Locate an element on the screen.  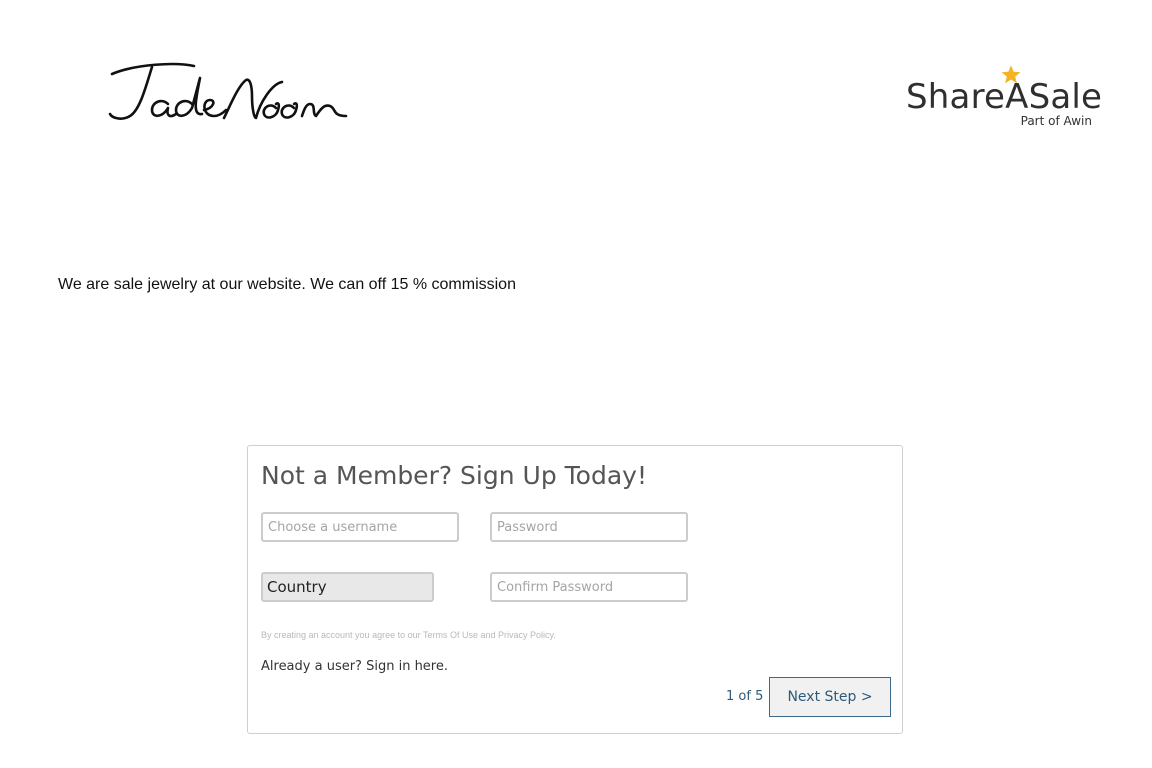
legal-prefix: By creating an account you agree to our is located at coordinates (342, 635).